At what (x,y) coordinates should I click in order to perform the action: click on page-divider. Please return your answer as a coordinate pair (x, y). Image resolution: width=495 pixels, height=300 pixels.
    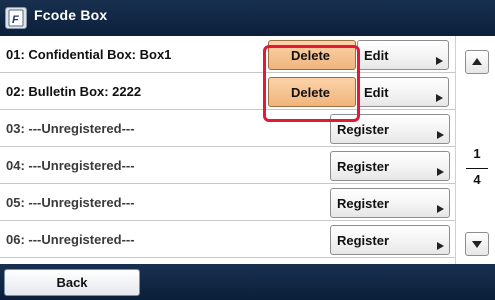
    Looking at the image, I should click on (477, 168).